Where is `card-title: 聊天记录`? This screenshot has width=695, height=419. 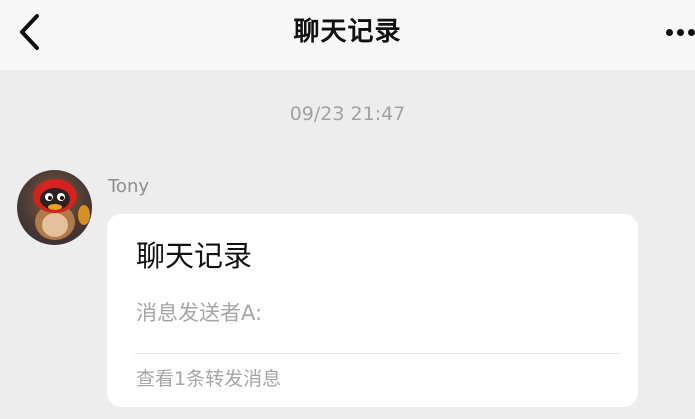 card-title: 聊天记录 is located at coordinates (194, 256).